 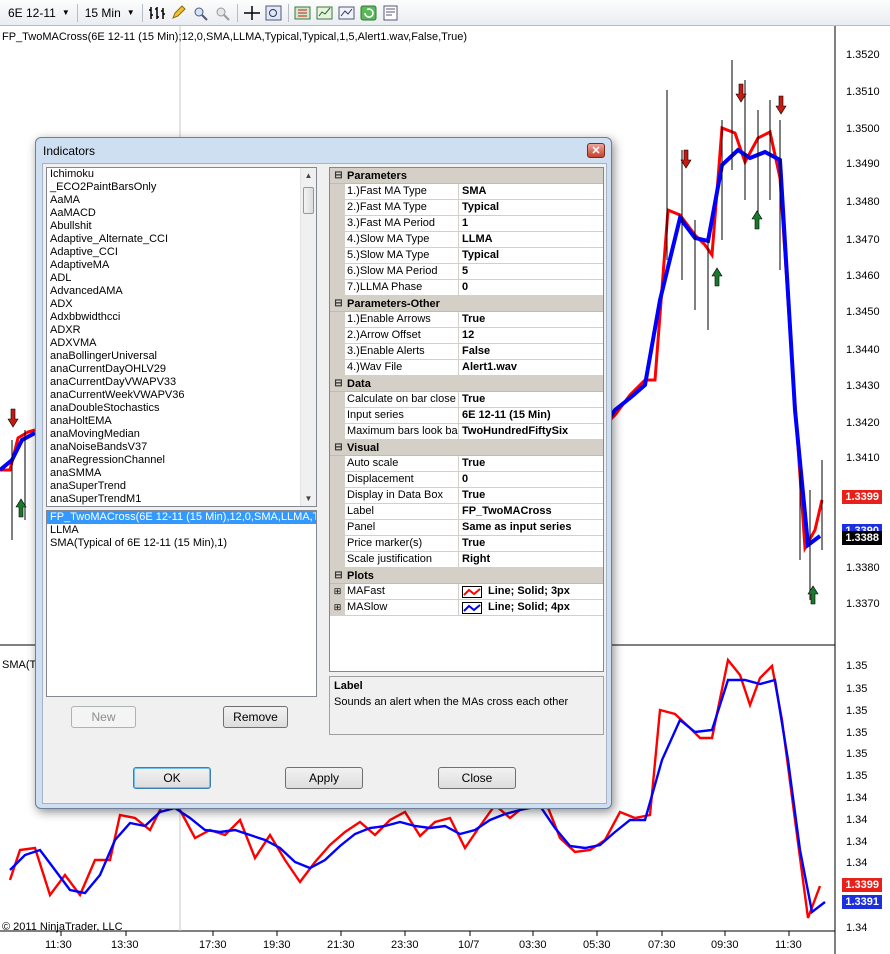 What do you see at coordinates (488, 367) in the screenshot?
I see `property-value: Alert1.wav` at bounding box center [488, 367].